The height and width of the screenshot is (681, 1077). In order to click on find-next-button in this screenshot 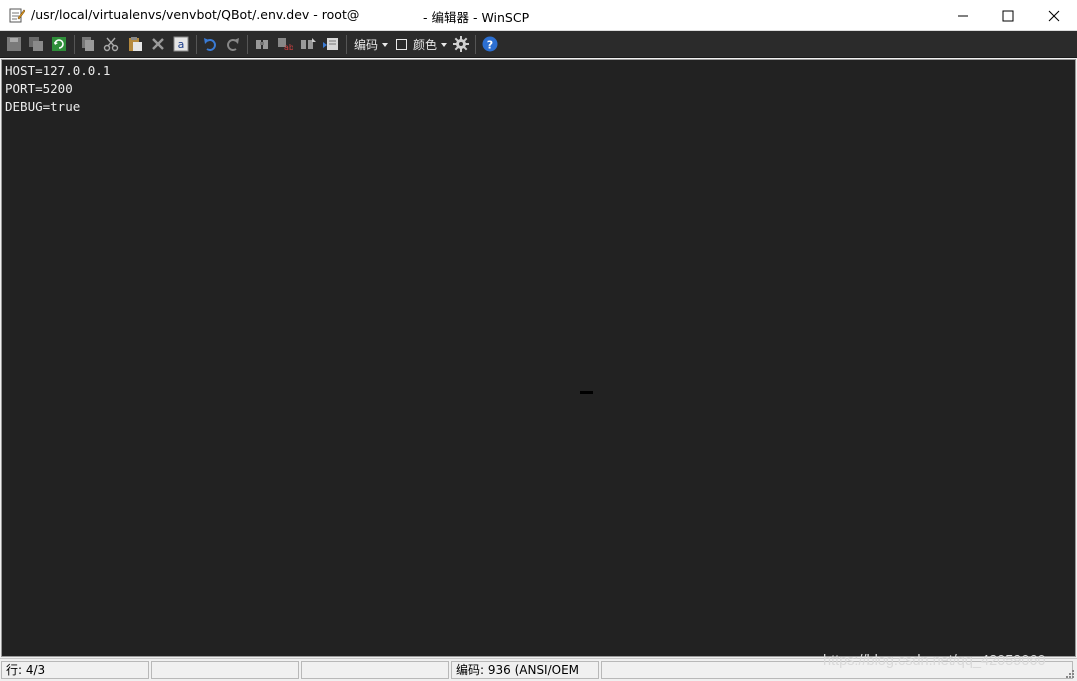, I will do `click(308, 44)`.